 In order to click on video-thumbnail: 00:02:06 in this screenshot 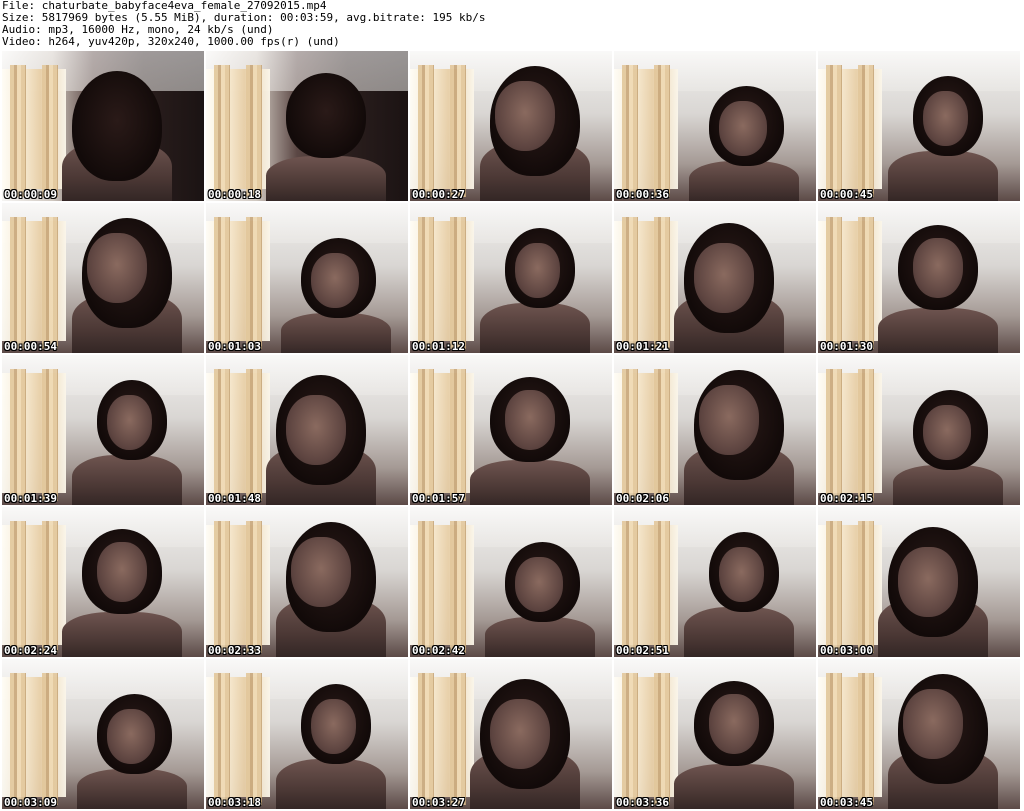, I will do `click(715, 430)`.